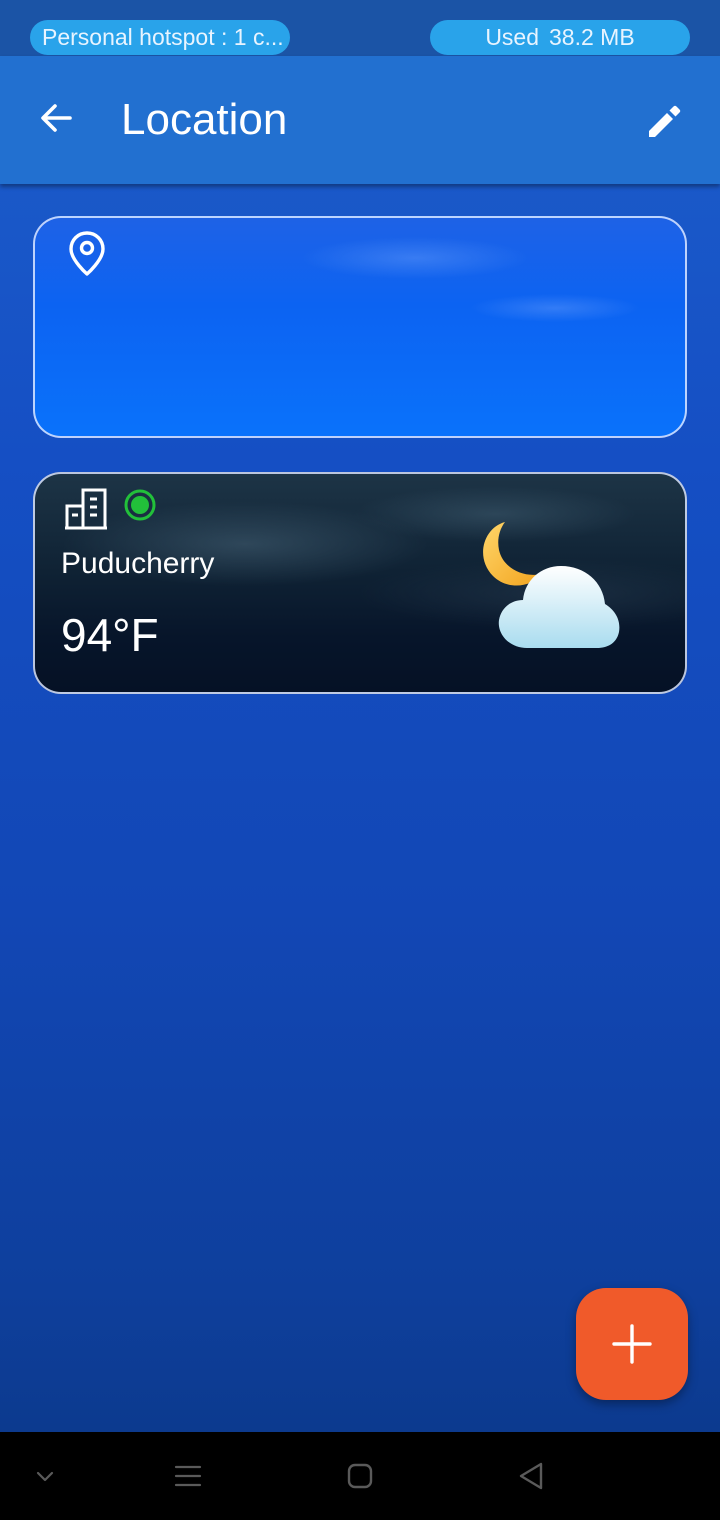 This screenshot has width=720, height=1520. I want to click on back-triangle-icon, so click(531, 1476).